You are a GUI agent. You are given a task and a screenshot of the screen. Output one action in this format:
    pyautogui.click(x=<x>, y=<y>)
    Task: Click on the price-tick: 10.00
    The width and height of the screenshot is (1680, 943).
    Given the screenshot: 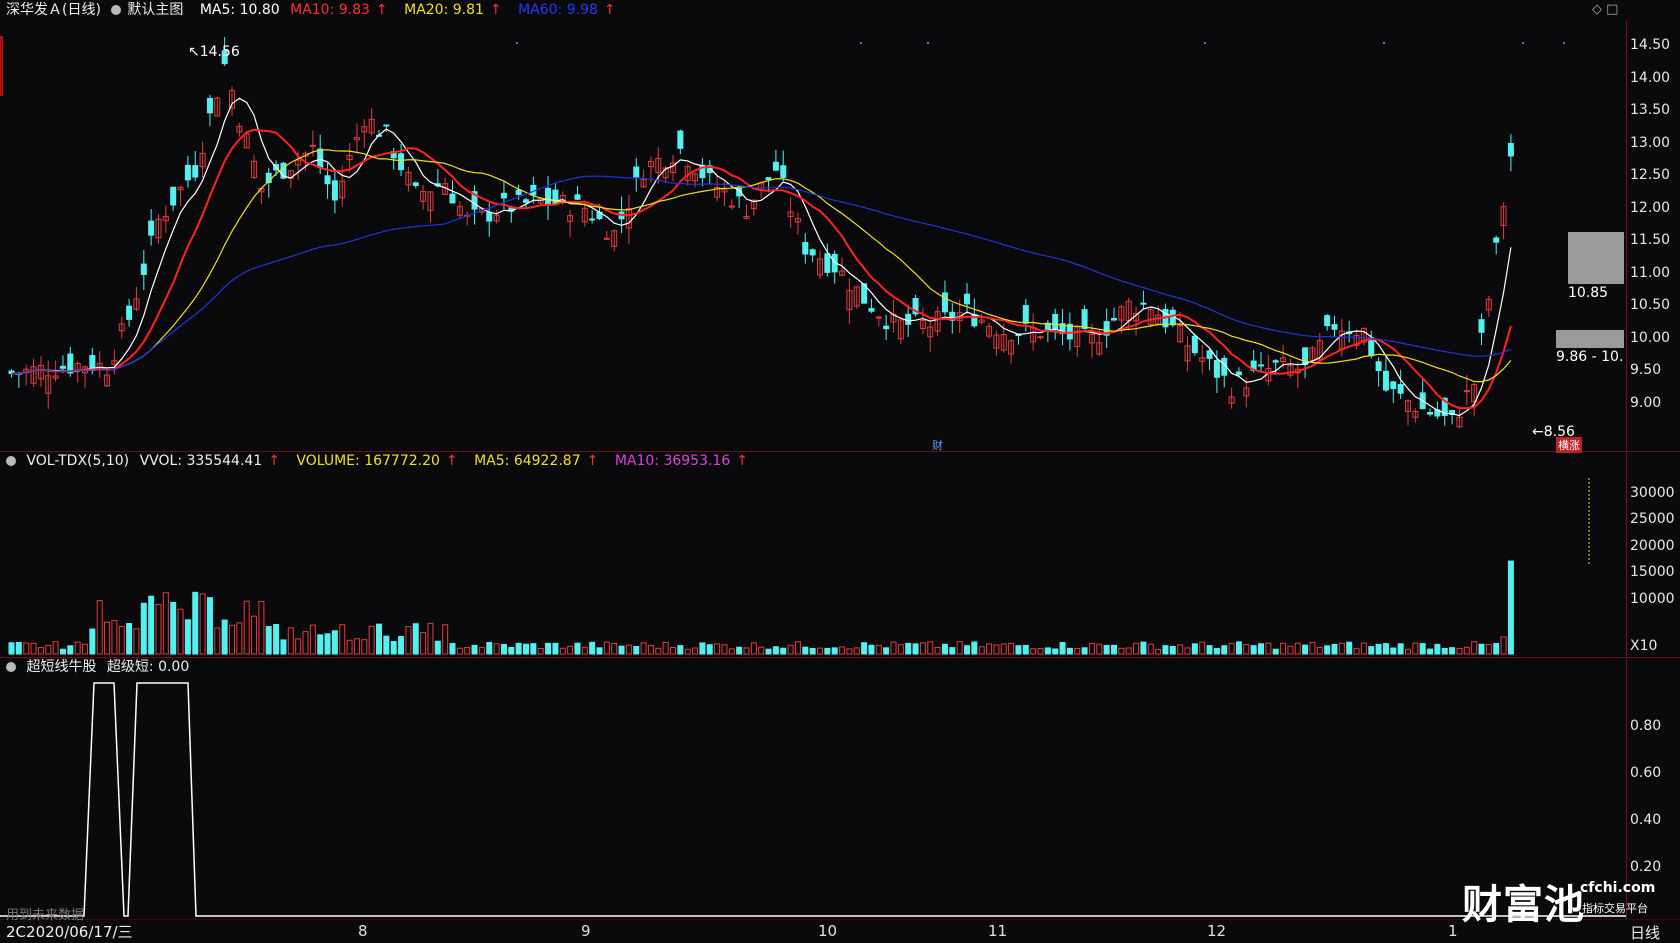 What is the action you would take?
    pyautogui.click(x=1650, y=337)
    